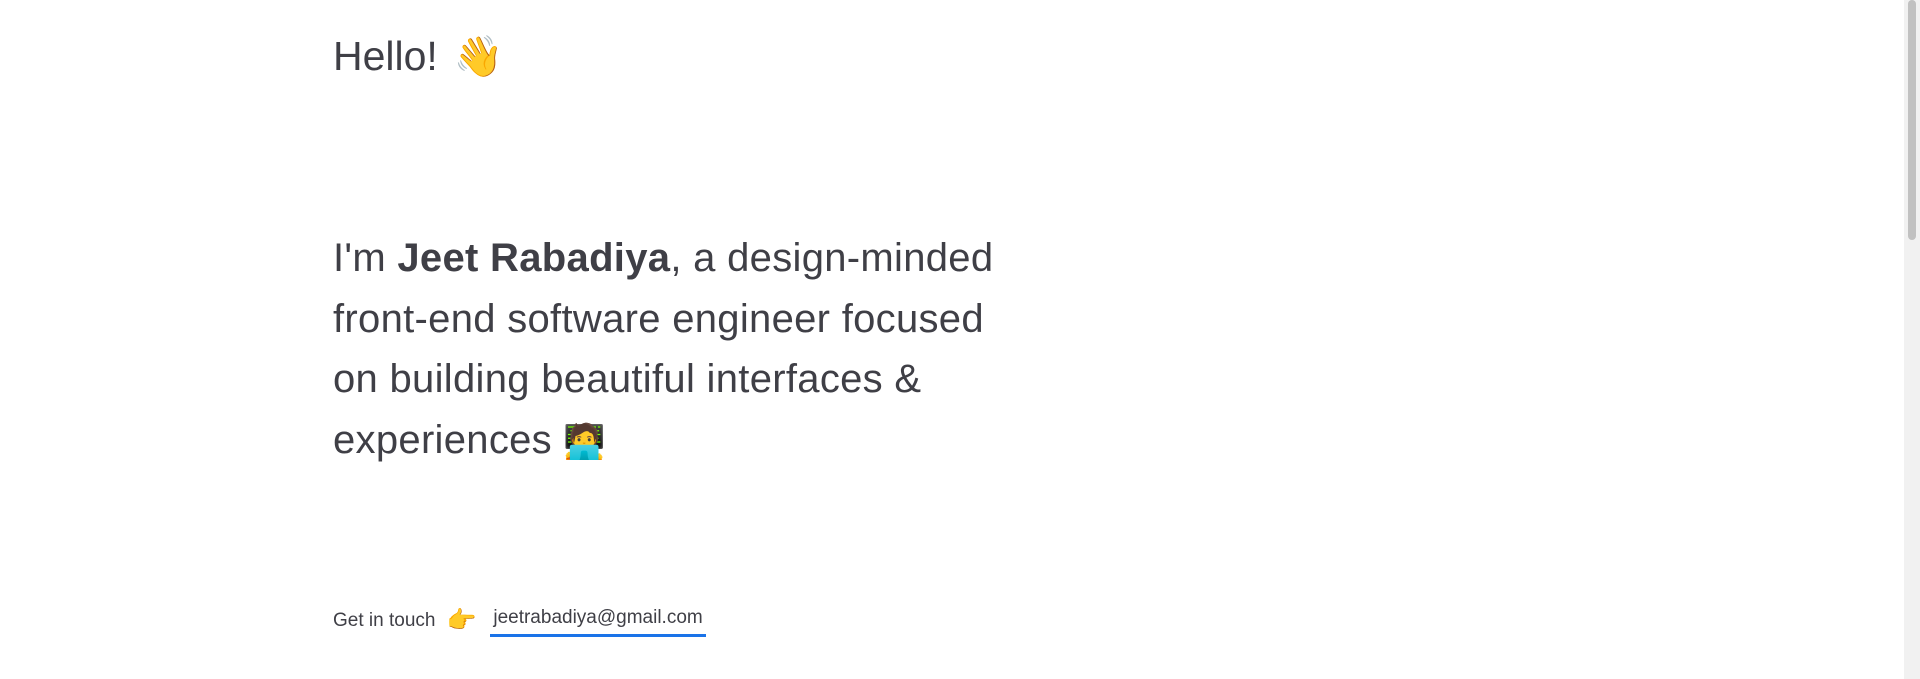 Image resolution: width=1920 pixels, height=679 pixels. Describe the element at coordinates (461, 620) in the screenshot. I see `pointing-right-icon: 👉` at that location.